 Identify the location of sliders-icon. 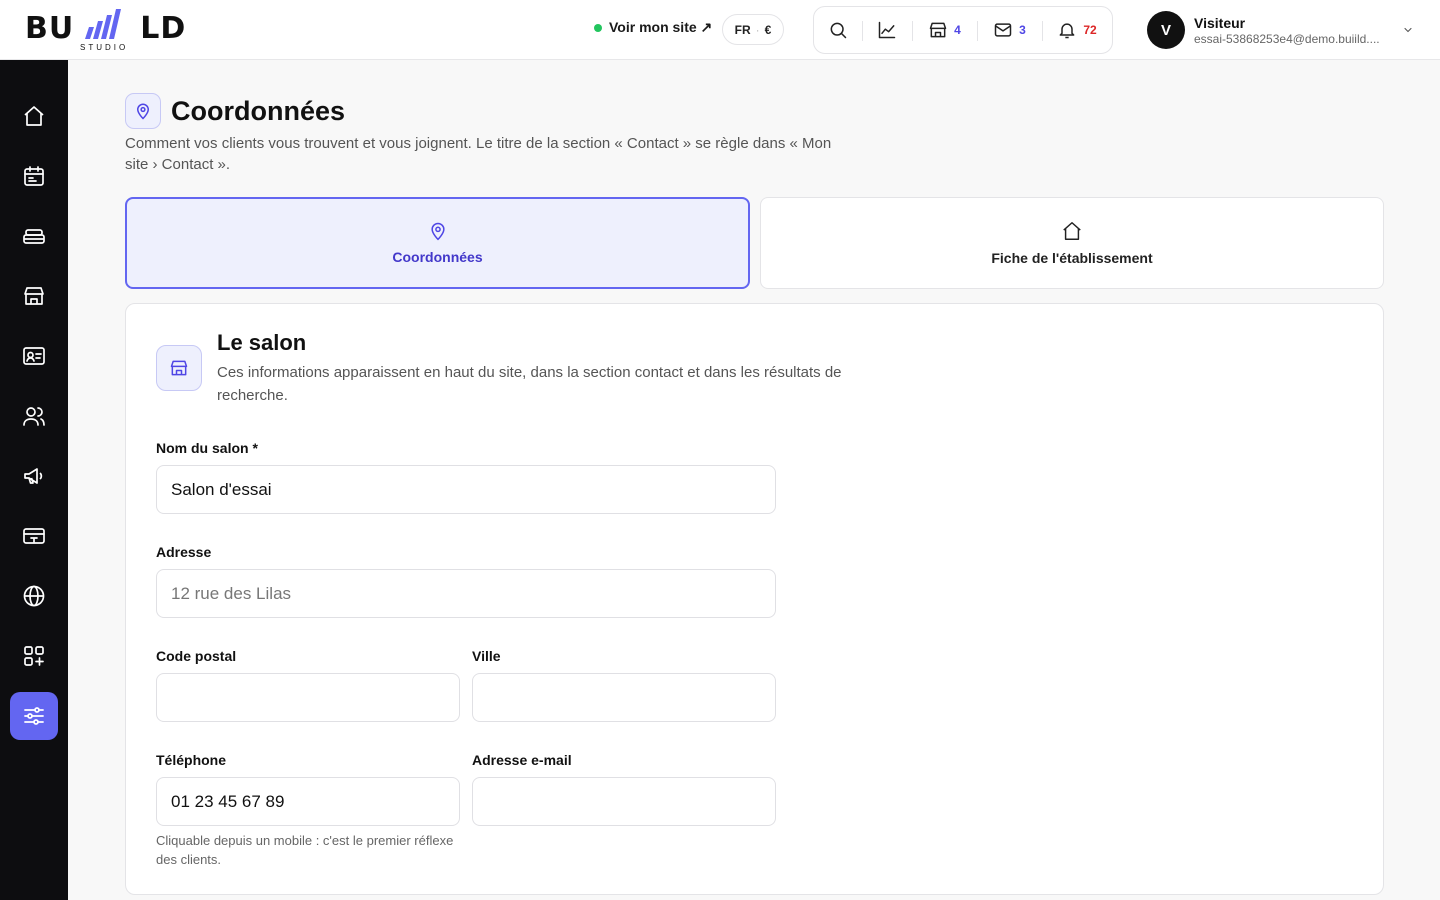
(34, 716).